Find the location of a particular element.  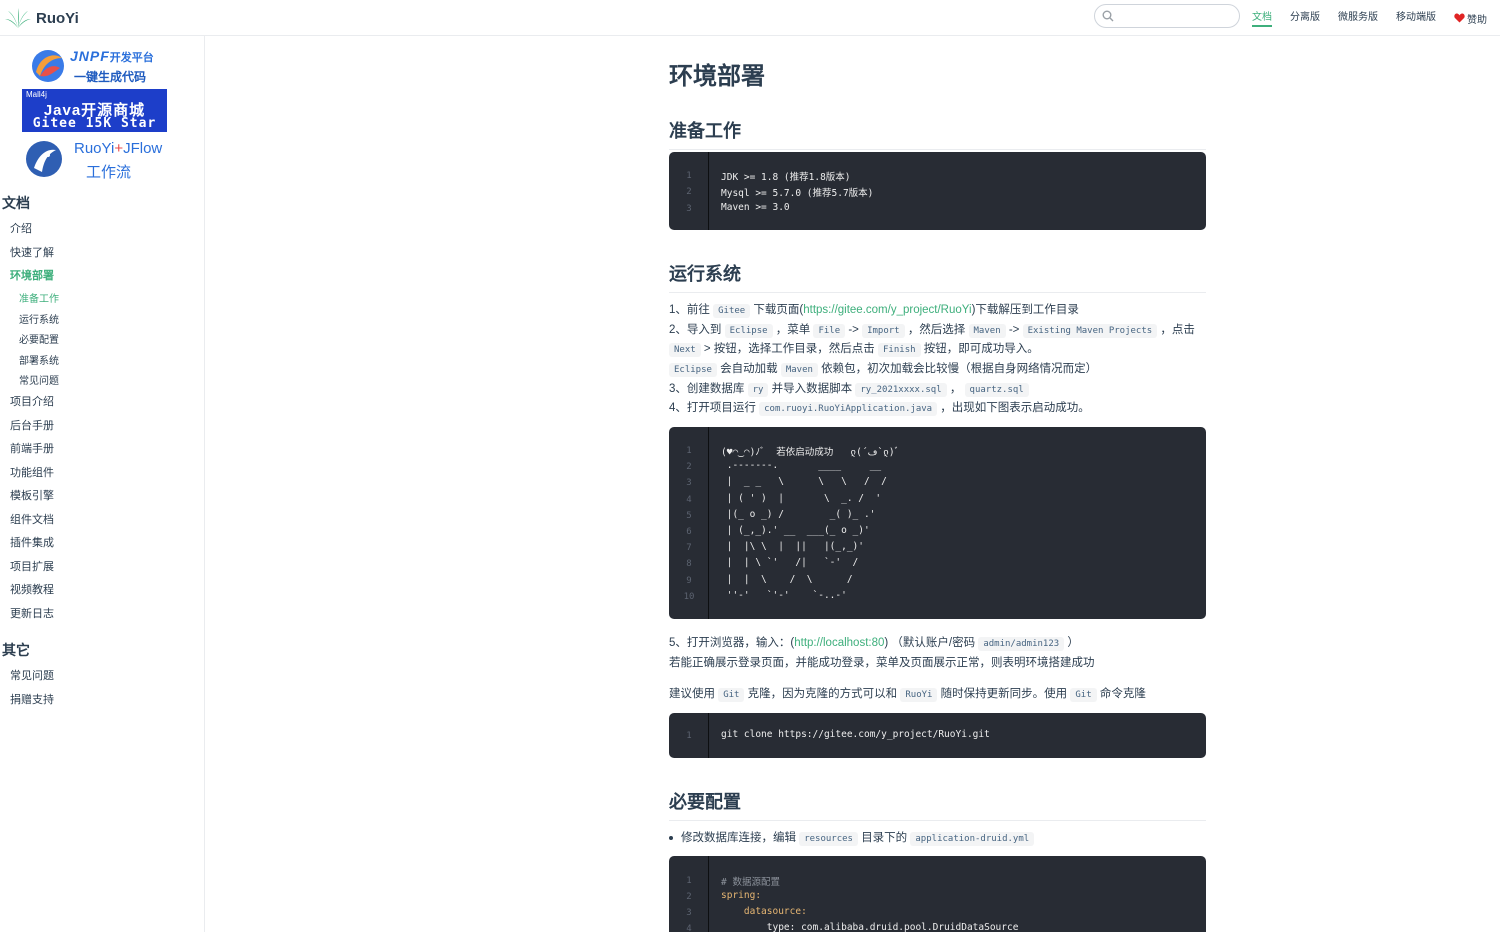

ad-jnpf: JNPF开发平台 一键生成代码 is located at coordinates (100, 66).